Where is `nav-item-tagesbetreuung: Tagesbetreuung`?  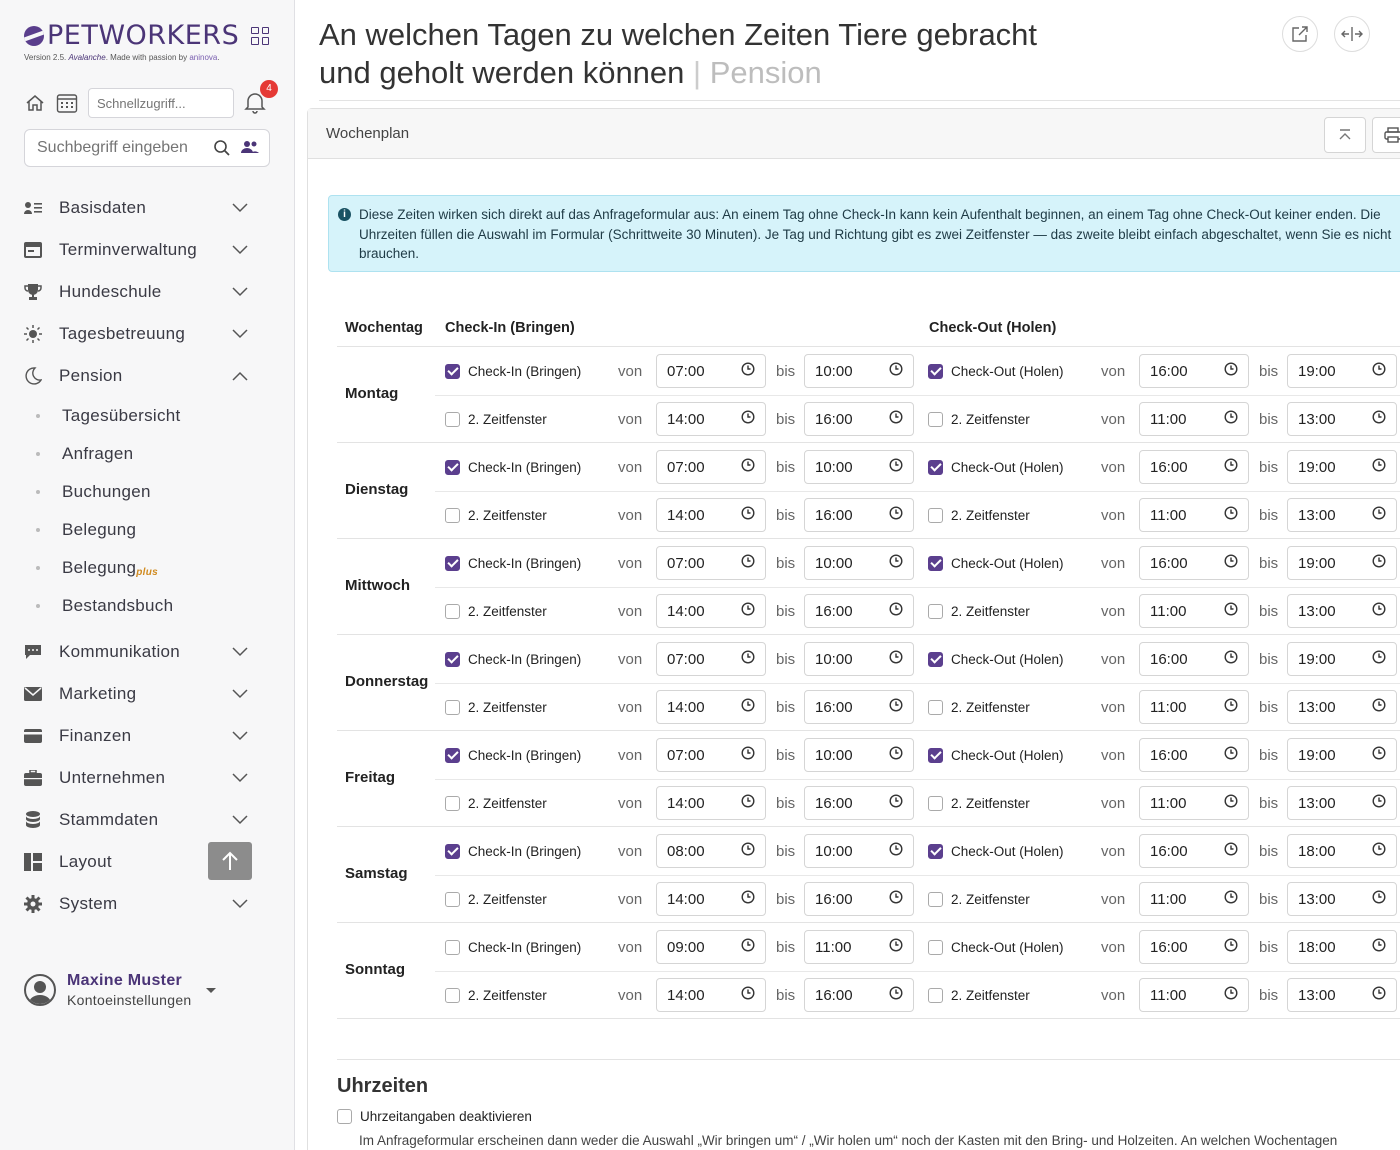 nav-item-tagesbetreuung: Tagesbetreuung is located at coordinates (144, 334).